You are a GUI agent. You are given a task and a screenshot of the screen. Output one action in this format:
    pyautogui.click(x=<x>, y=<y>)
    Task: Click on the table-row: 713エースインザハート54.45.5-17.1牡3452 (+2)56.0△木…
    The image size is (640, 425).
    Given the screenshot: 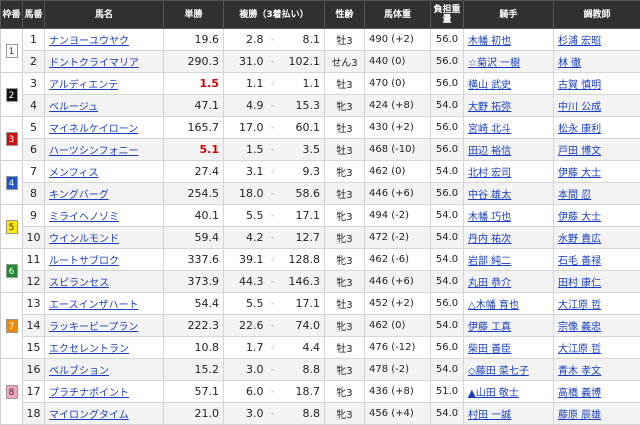 What is the action you would take?
    pyautogui.click(x=320, y=304)
    